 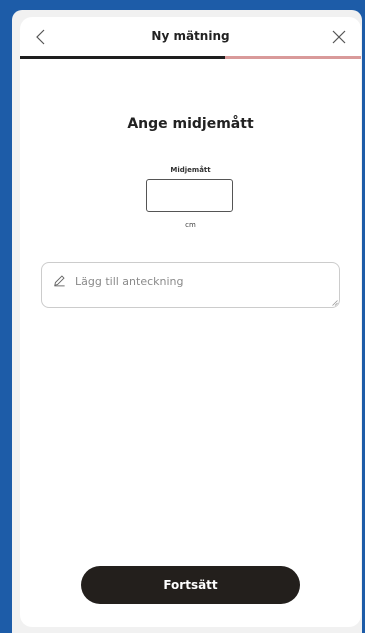 I want to click on progress-bar, so click(x=190, y=57).